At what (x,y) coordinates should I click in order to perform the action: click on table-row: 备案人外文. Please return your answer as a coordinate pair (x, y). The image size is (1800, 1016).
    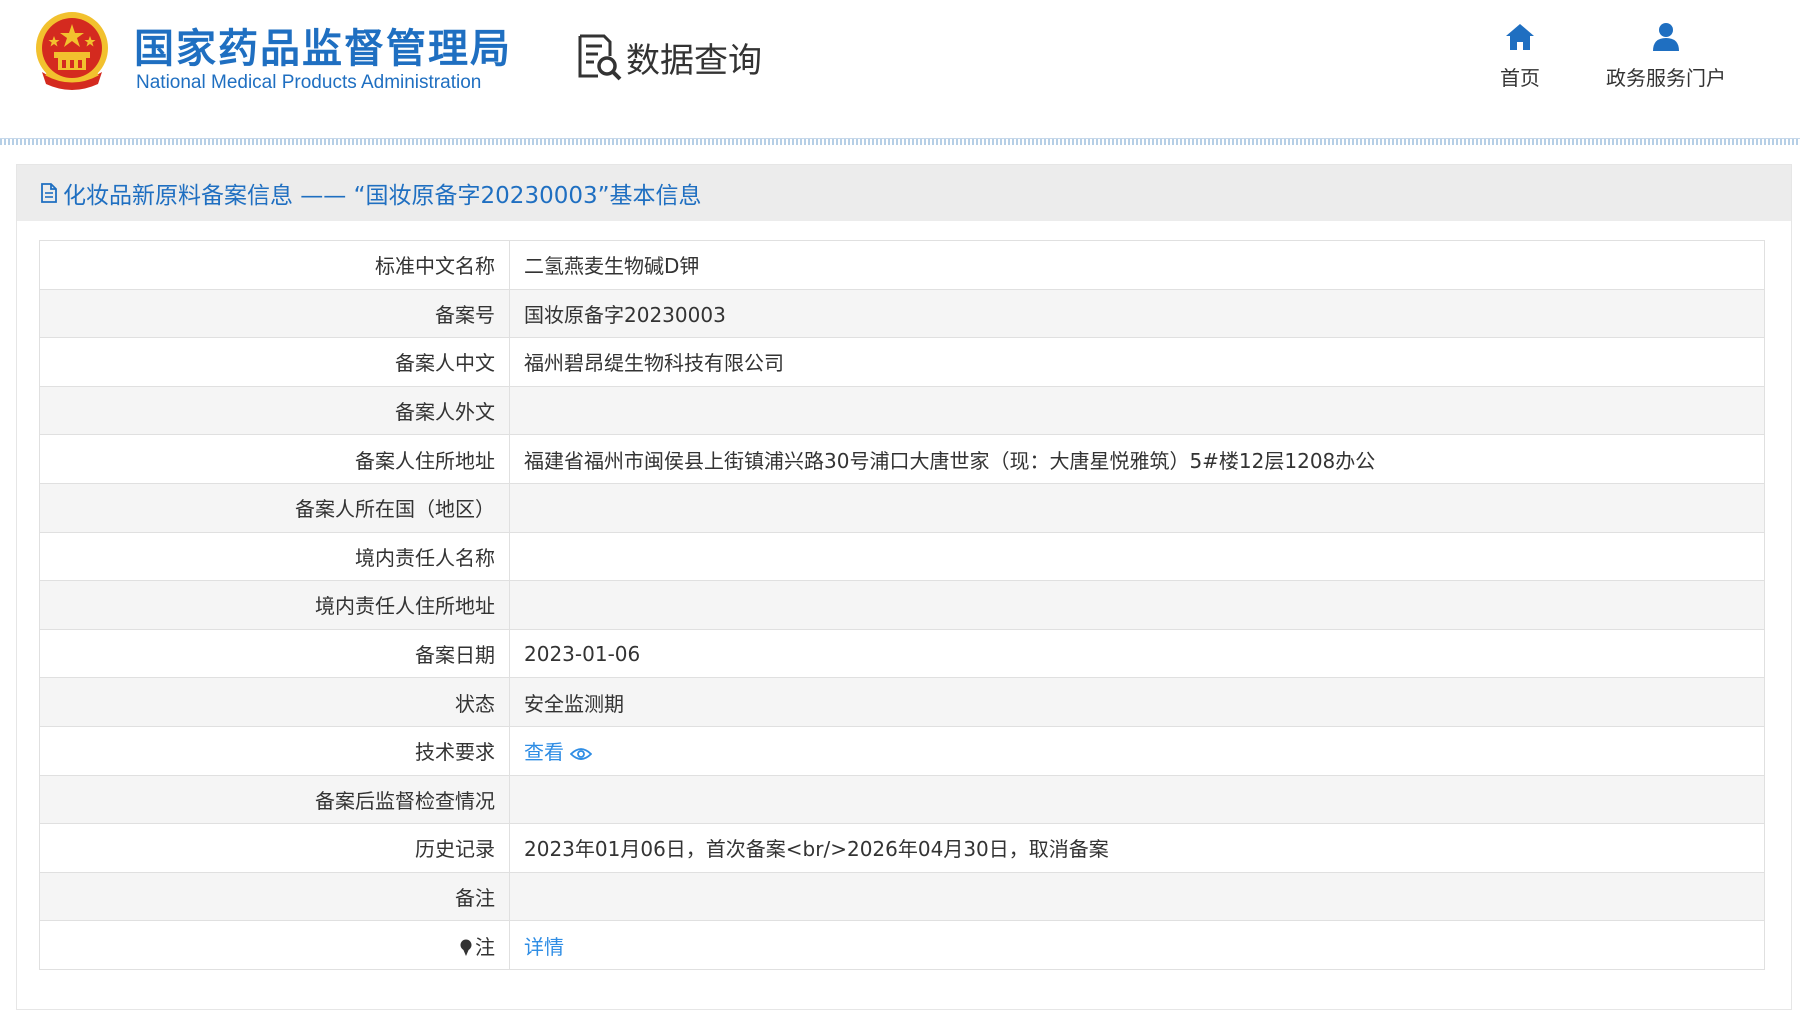
    Looking at the image, I should click on (902, 410).